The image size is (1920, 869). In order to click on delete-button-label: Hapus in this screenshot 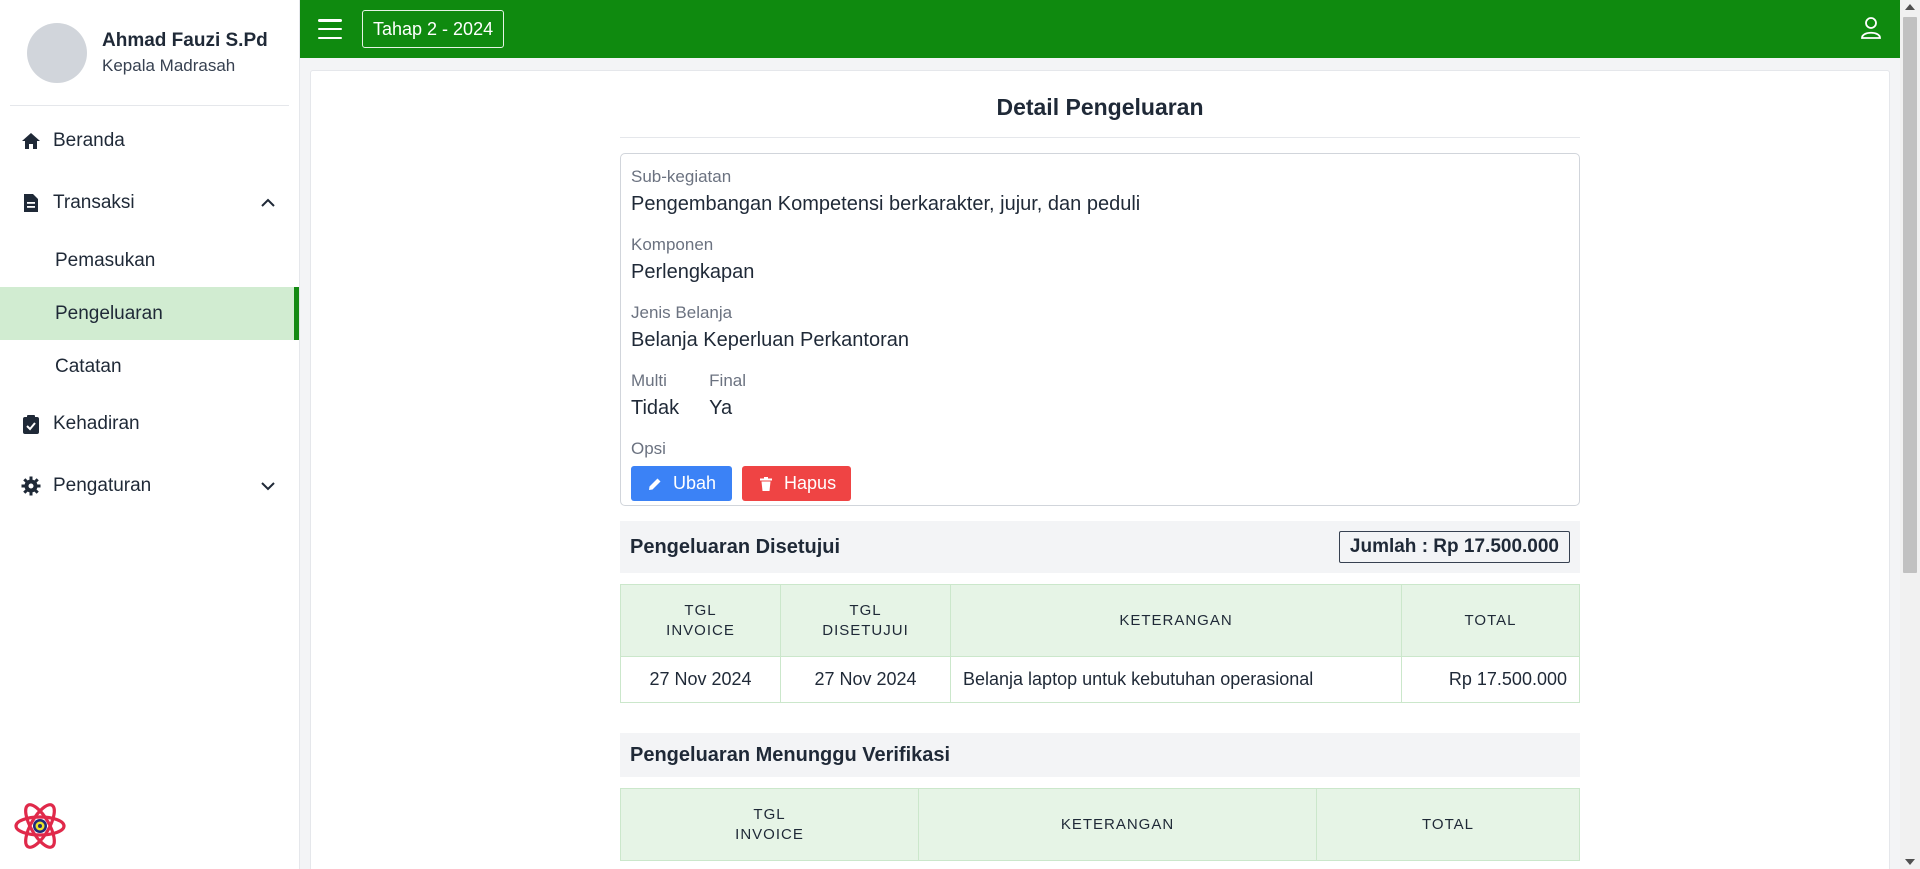, I will do `click(810, 483)`.